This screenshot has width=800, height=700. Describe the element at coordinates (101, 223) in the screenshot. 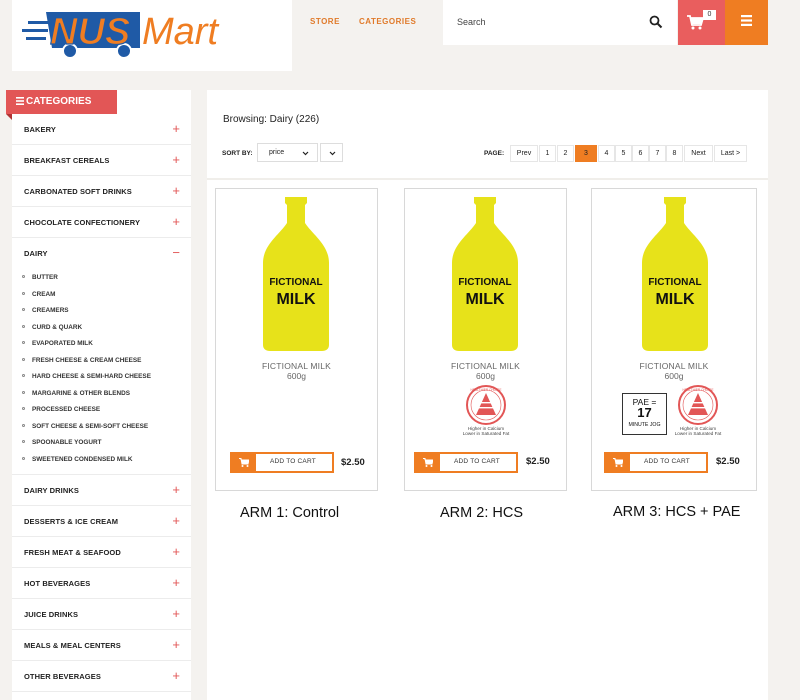

I see `category-chocolate-confectionery: CHOCOLATE CONFECTIONERY +` at that location.